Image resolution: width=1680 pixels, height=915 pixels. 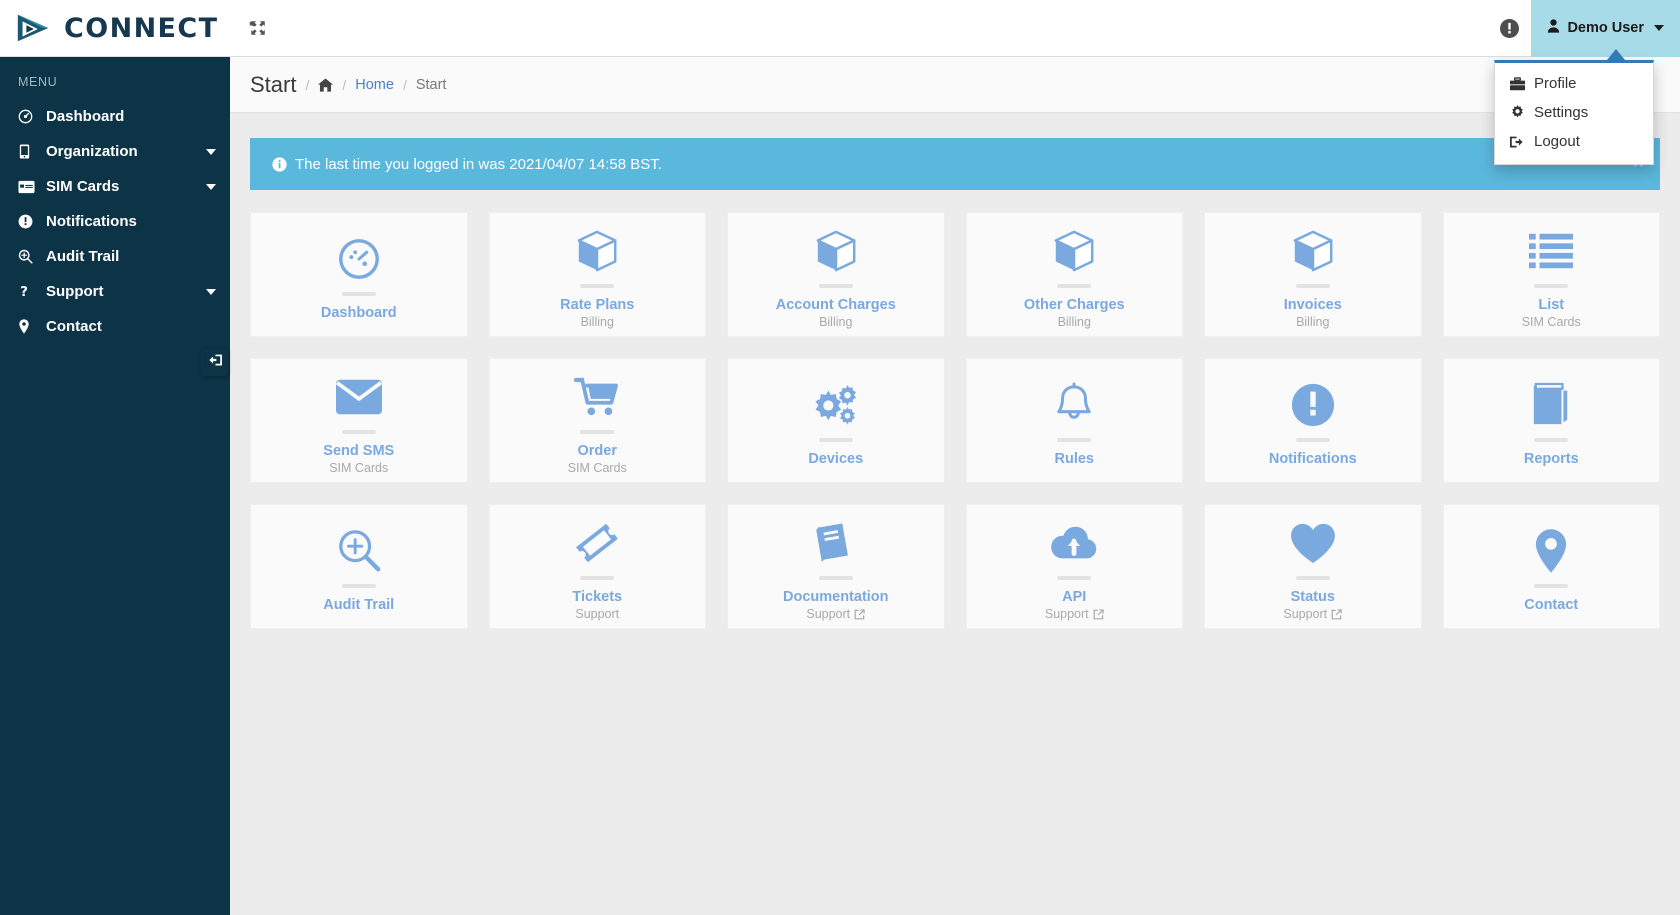 I want to click on sidebar-item-sim-cards: SIM Cards, so click(x=115, y=186).